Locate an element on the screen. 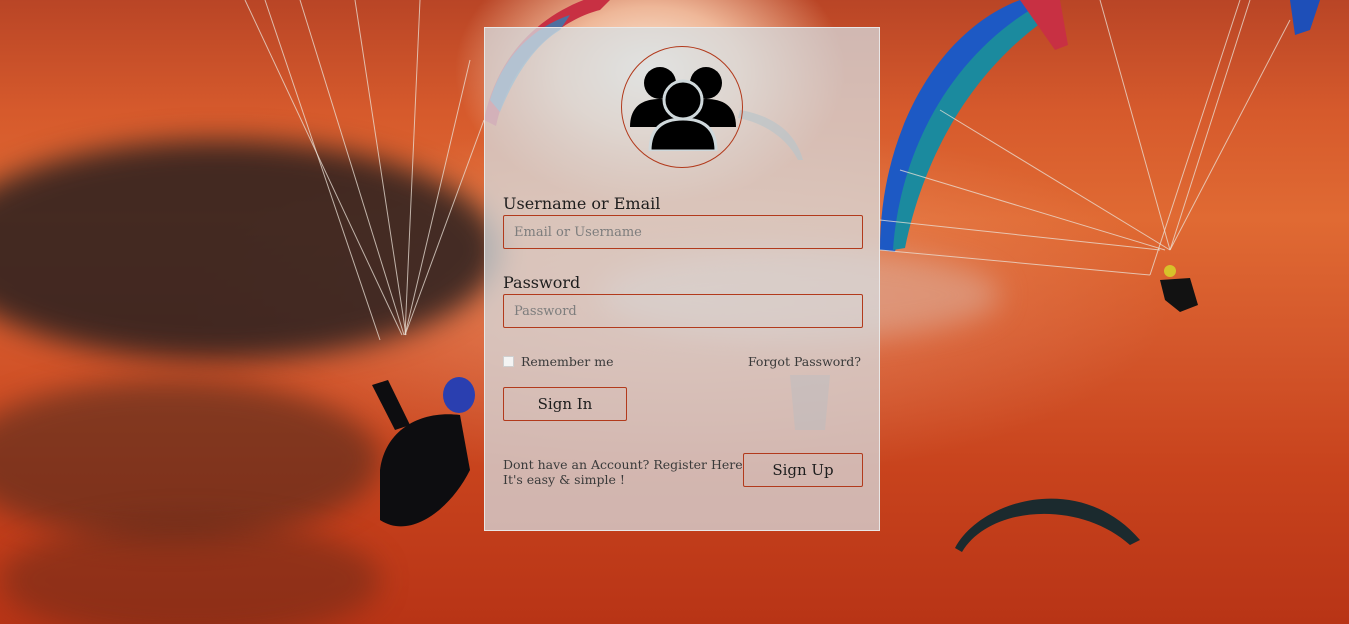  sign-up-button: Sign Up is located at coordinates (803, 470).